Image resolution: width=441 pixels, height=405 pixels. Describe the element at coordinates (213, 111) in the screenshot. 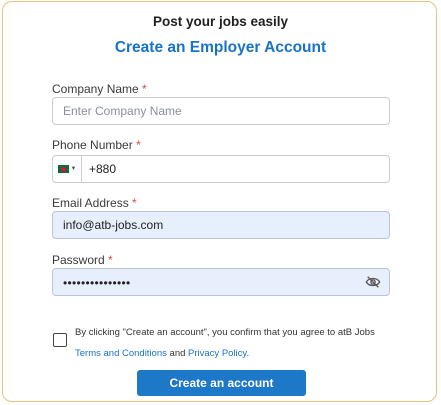

I see `company-name-input` at that location.